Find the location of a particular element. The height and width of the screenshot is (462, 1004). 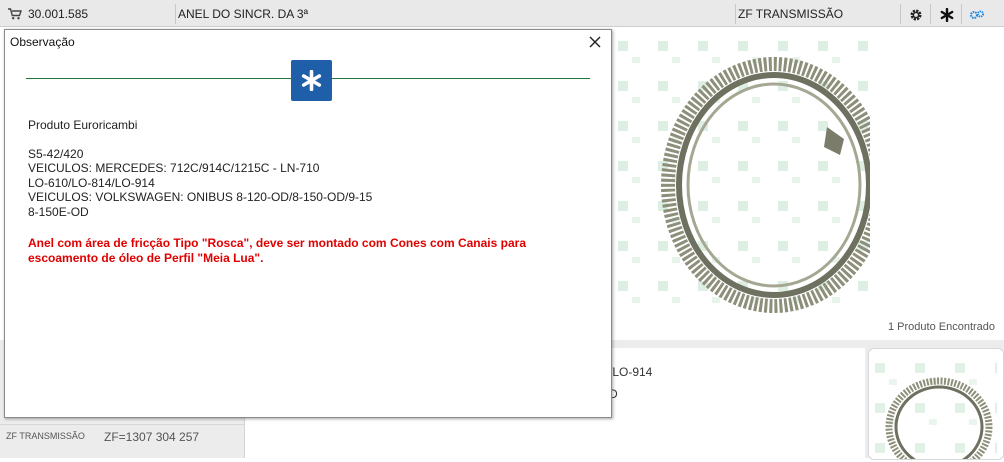

product-code: 30.001.585 is located at coordinates (58, 14).